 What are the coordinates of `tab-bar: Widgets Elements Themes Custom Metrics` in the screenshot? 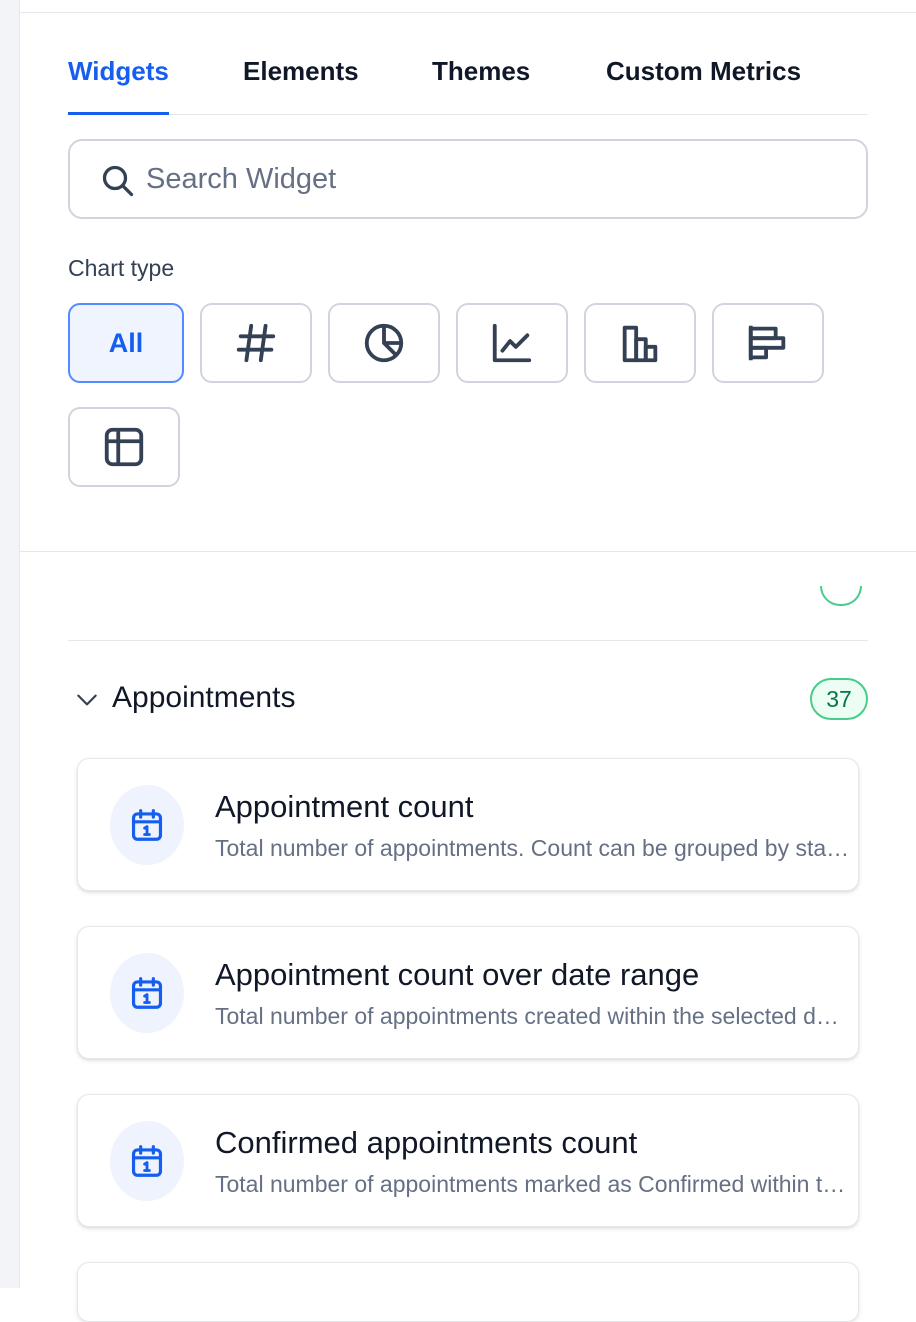 It's located at (468, 77).